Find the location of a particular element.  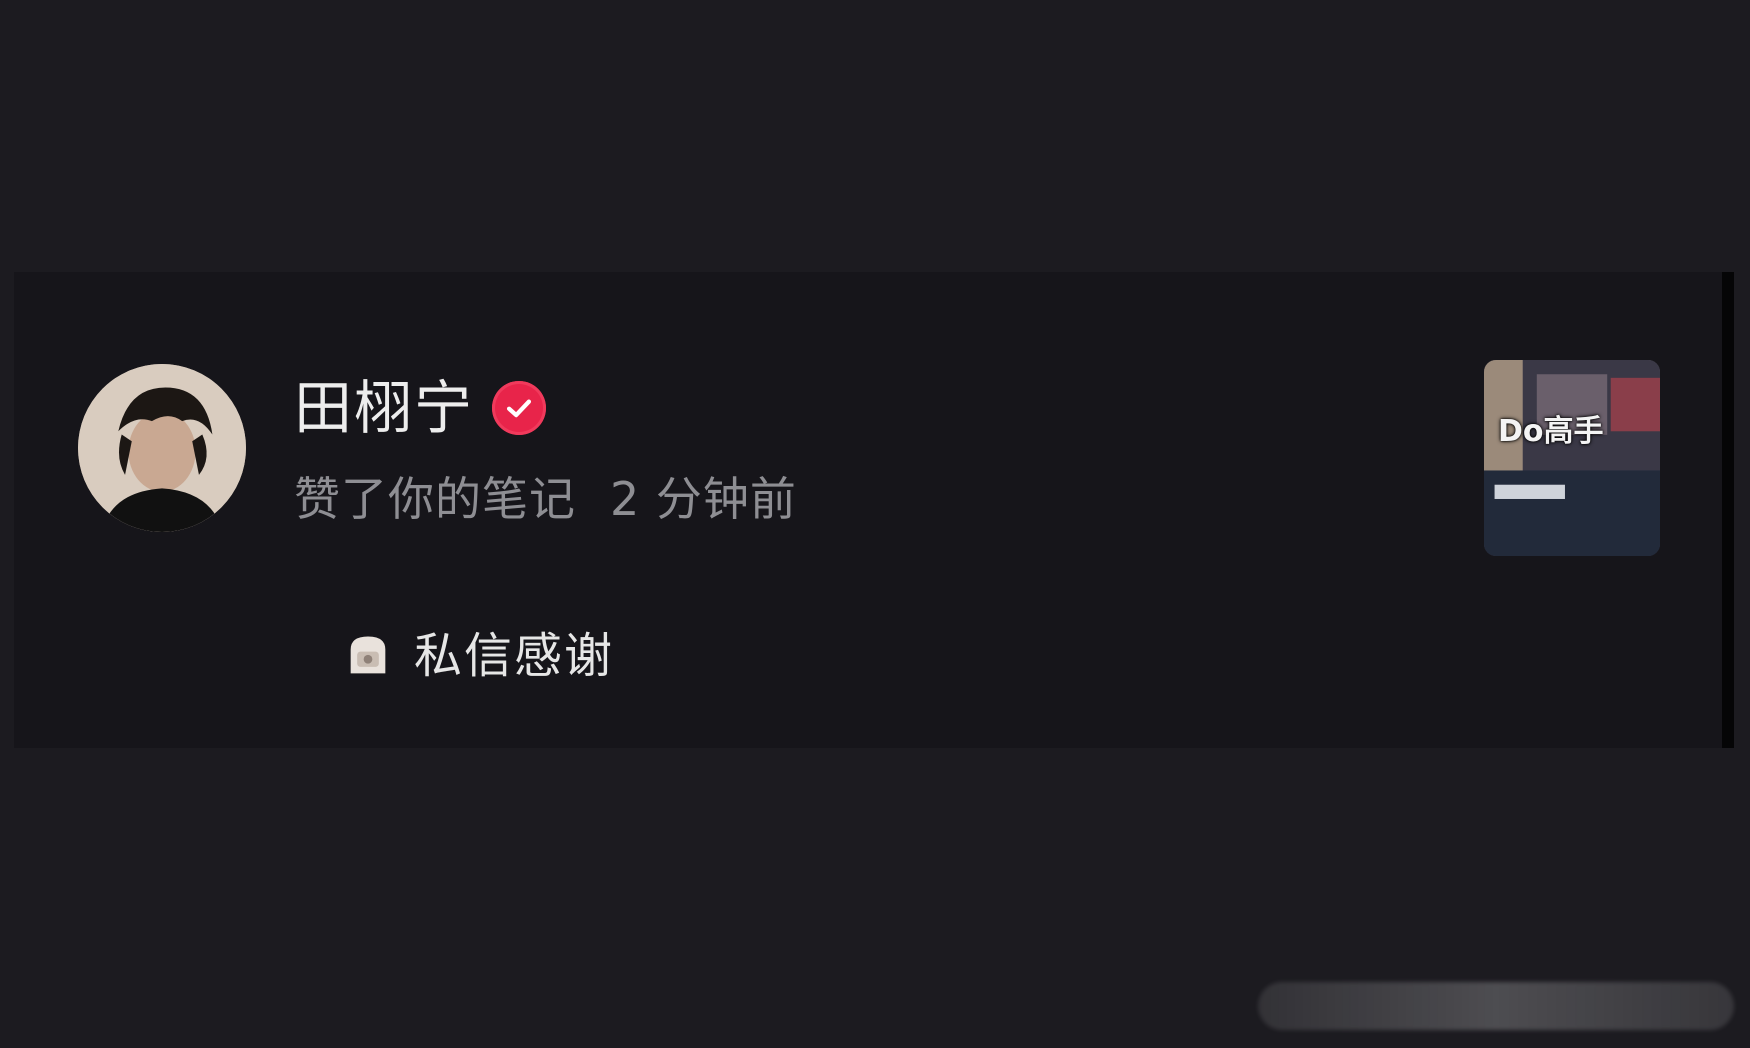

sticker-icon is located at coordinates (368, 655).